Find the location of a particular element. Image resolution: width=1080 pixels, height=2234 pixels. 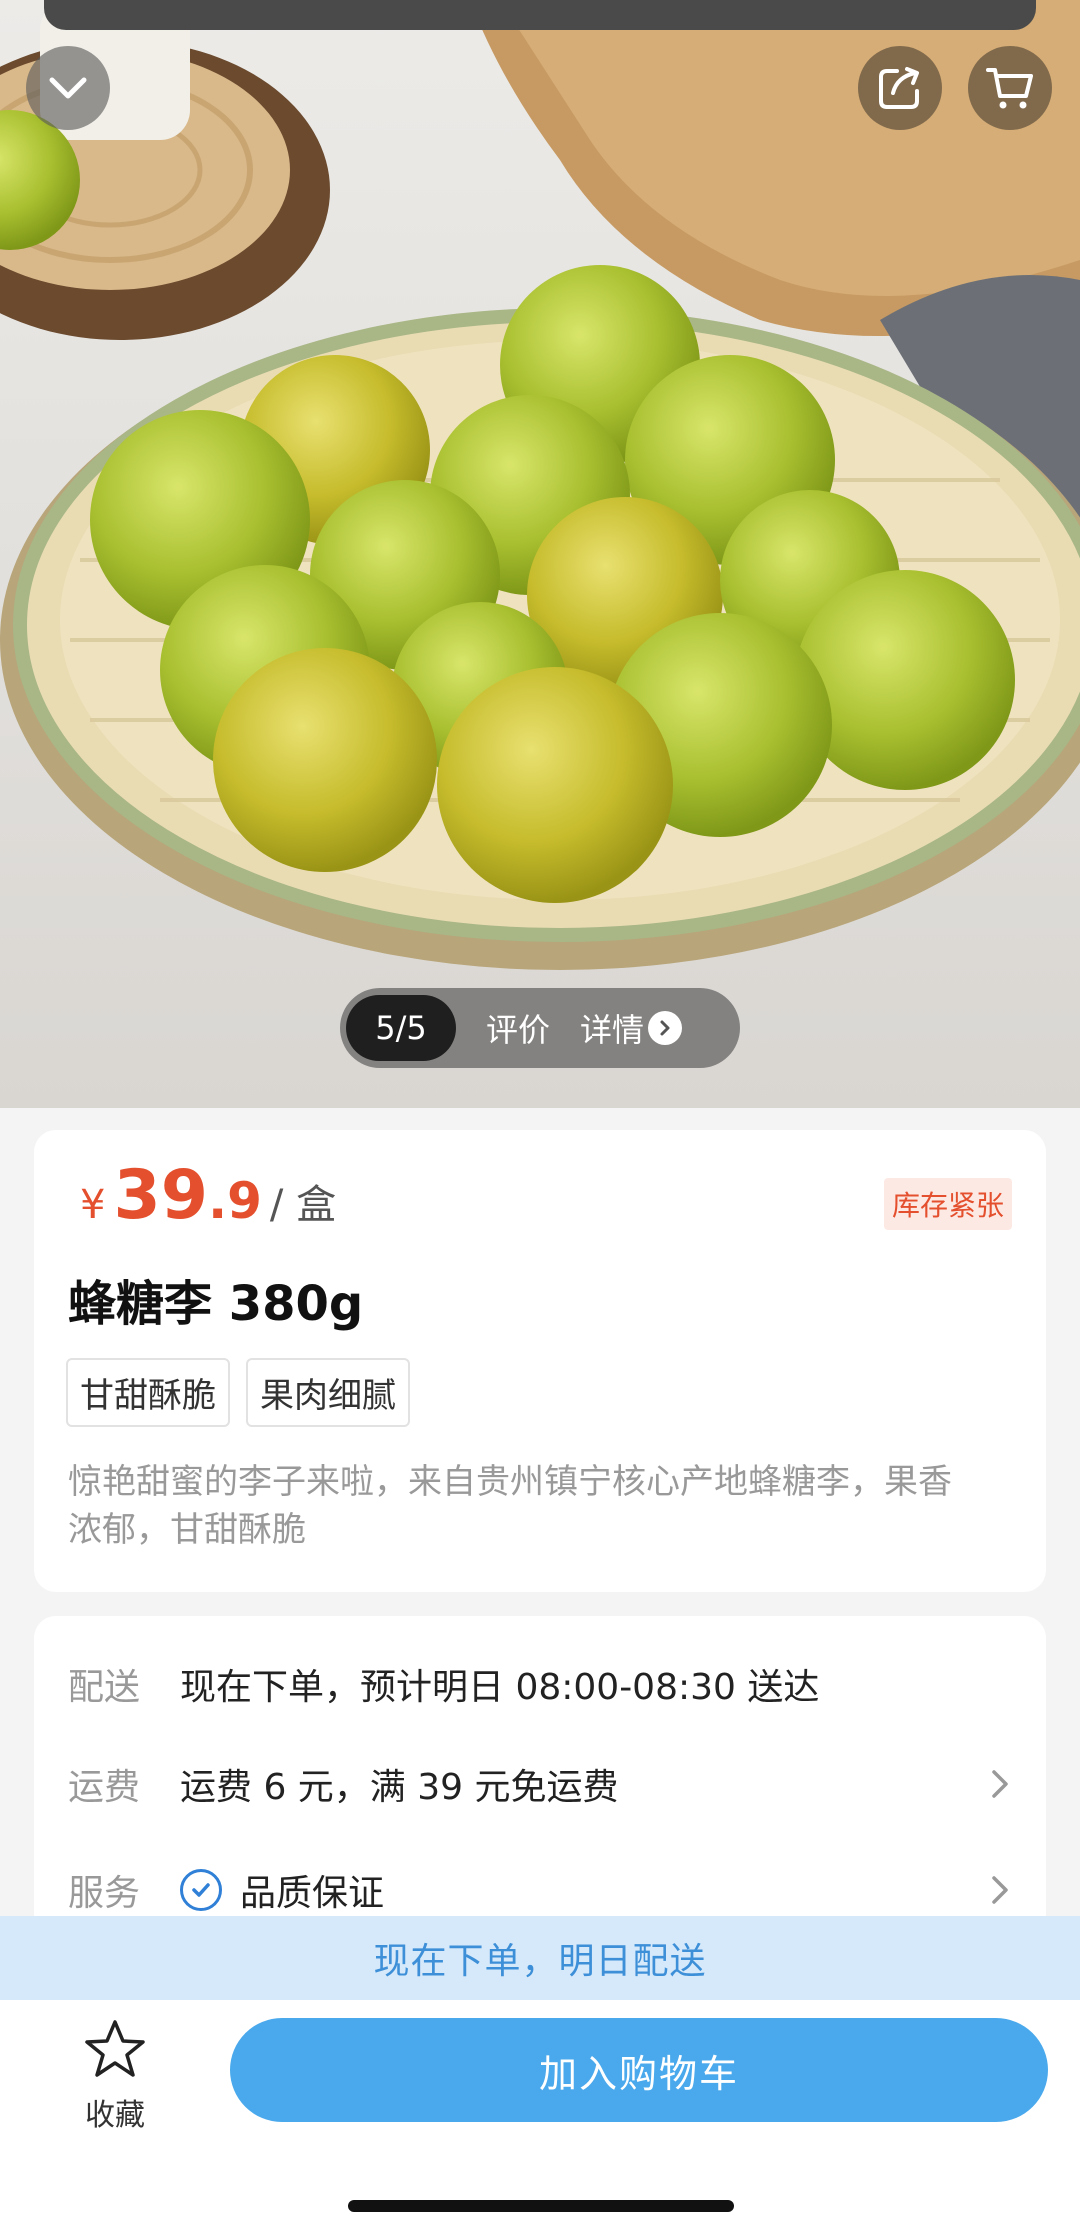

cart-button is located at coordinates (1010, 88).